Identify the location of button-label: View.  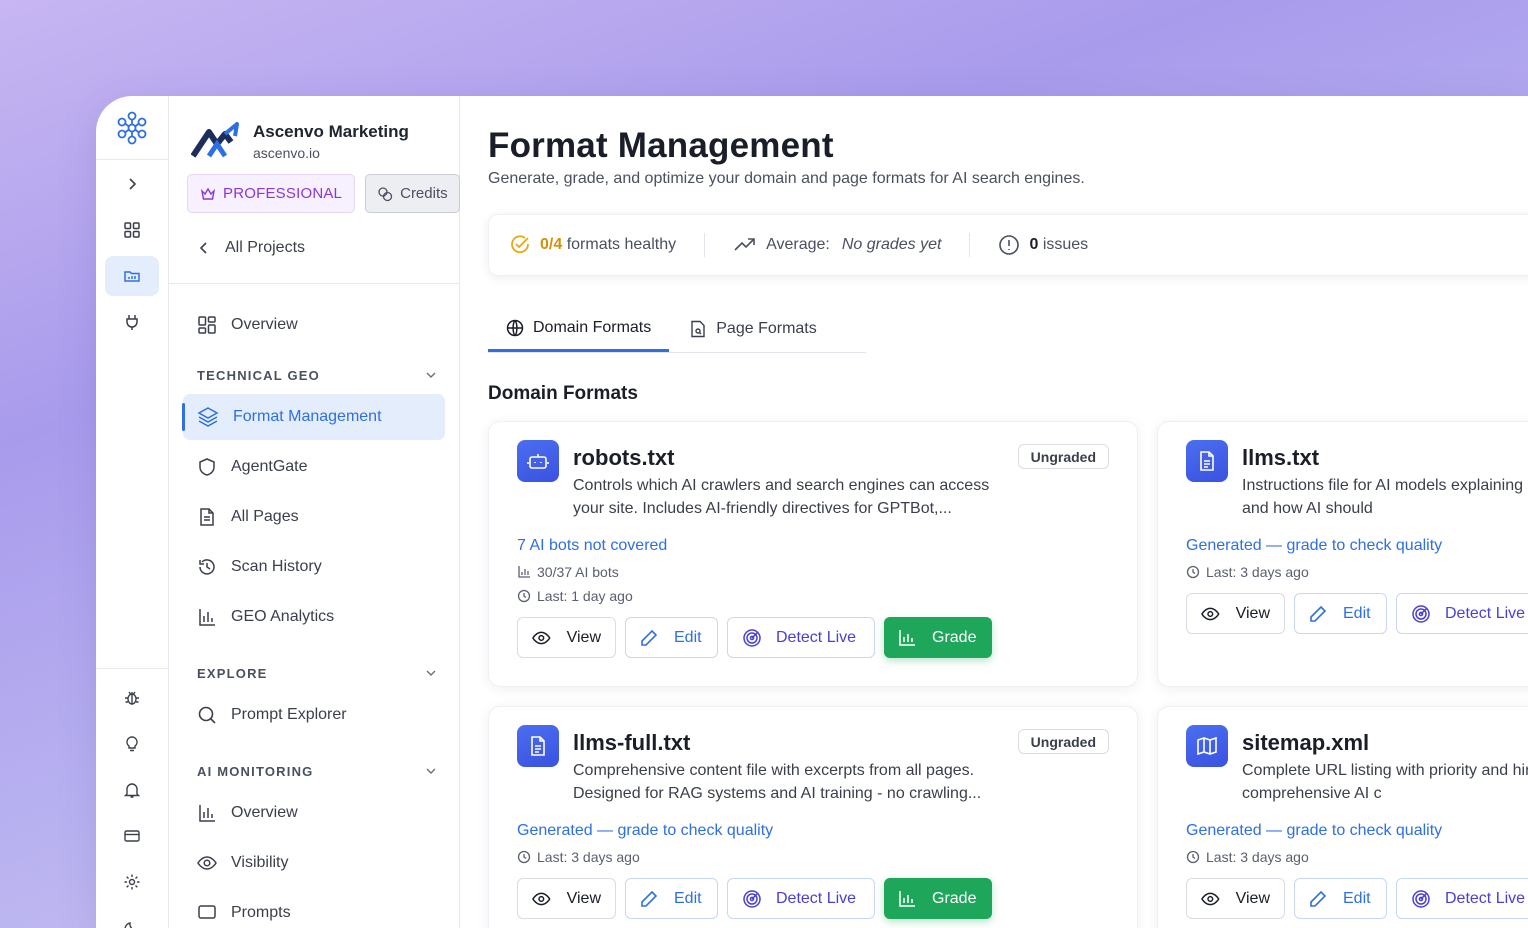
(583, 898).